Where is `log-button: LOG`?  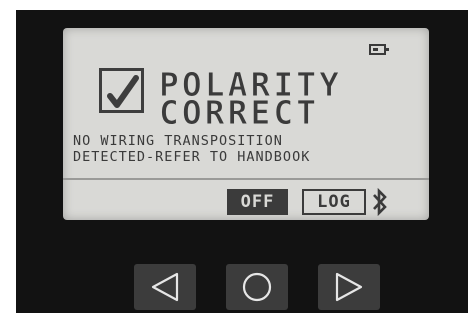
log-button: LOG is located at coordinates (334, 202).